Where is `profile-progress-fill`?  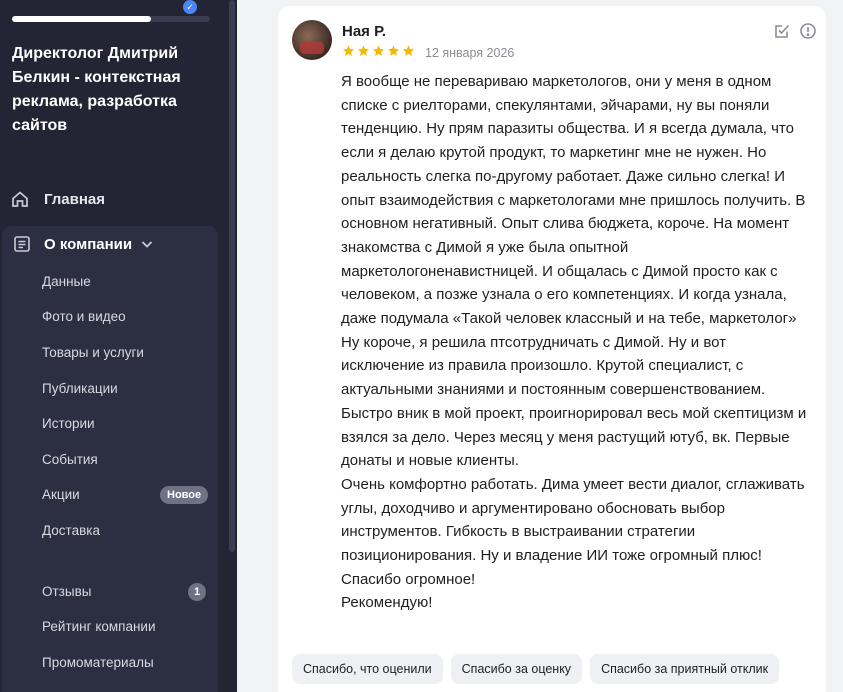 profile-progress-fill is located at coordinates (81, 19).